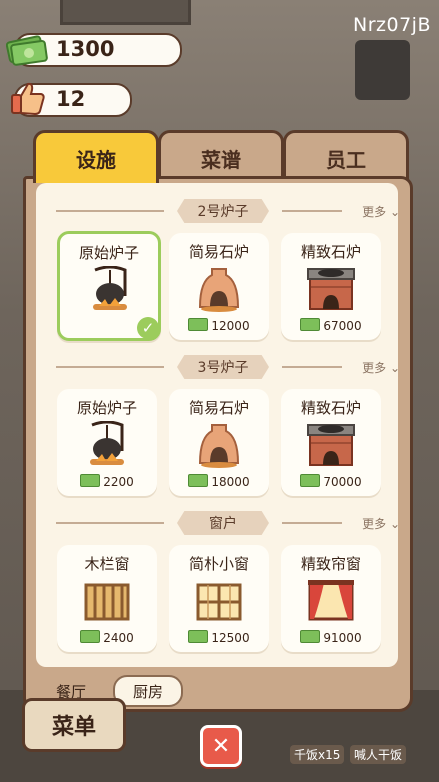  I want to click on tab-facilities: 设施, so click(96, 156).